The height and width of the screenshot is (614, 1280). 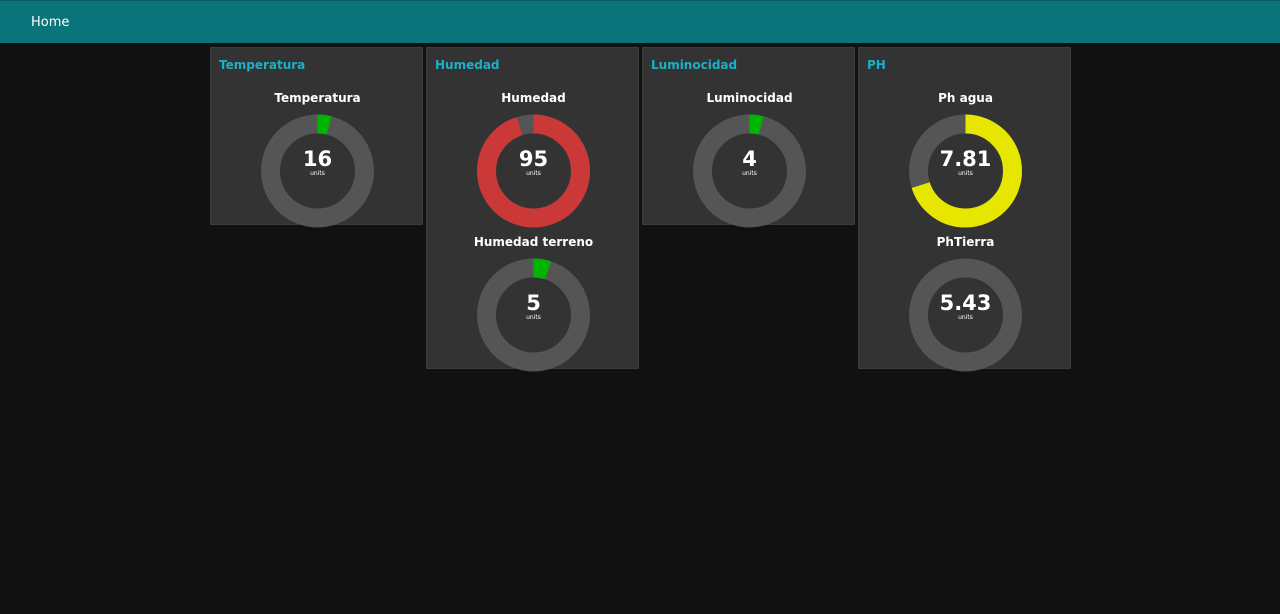 I want to click on donut-gauge: PhTierra 5.43 units, so click(x=965, y=307).